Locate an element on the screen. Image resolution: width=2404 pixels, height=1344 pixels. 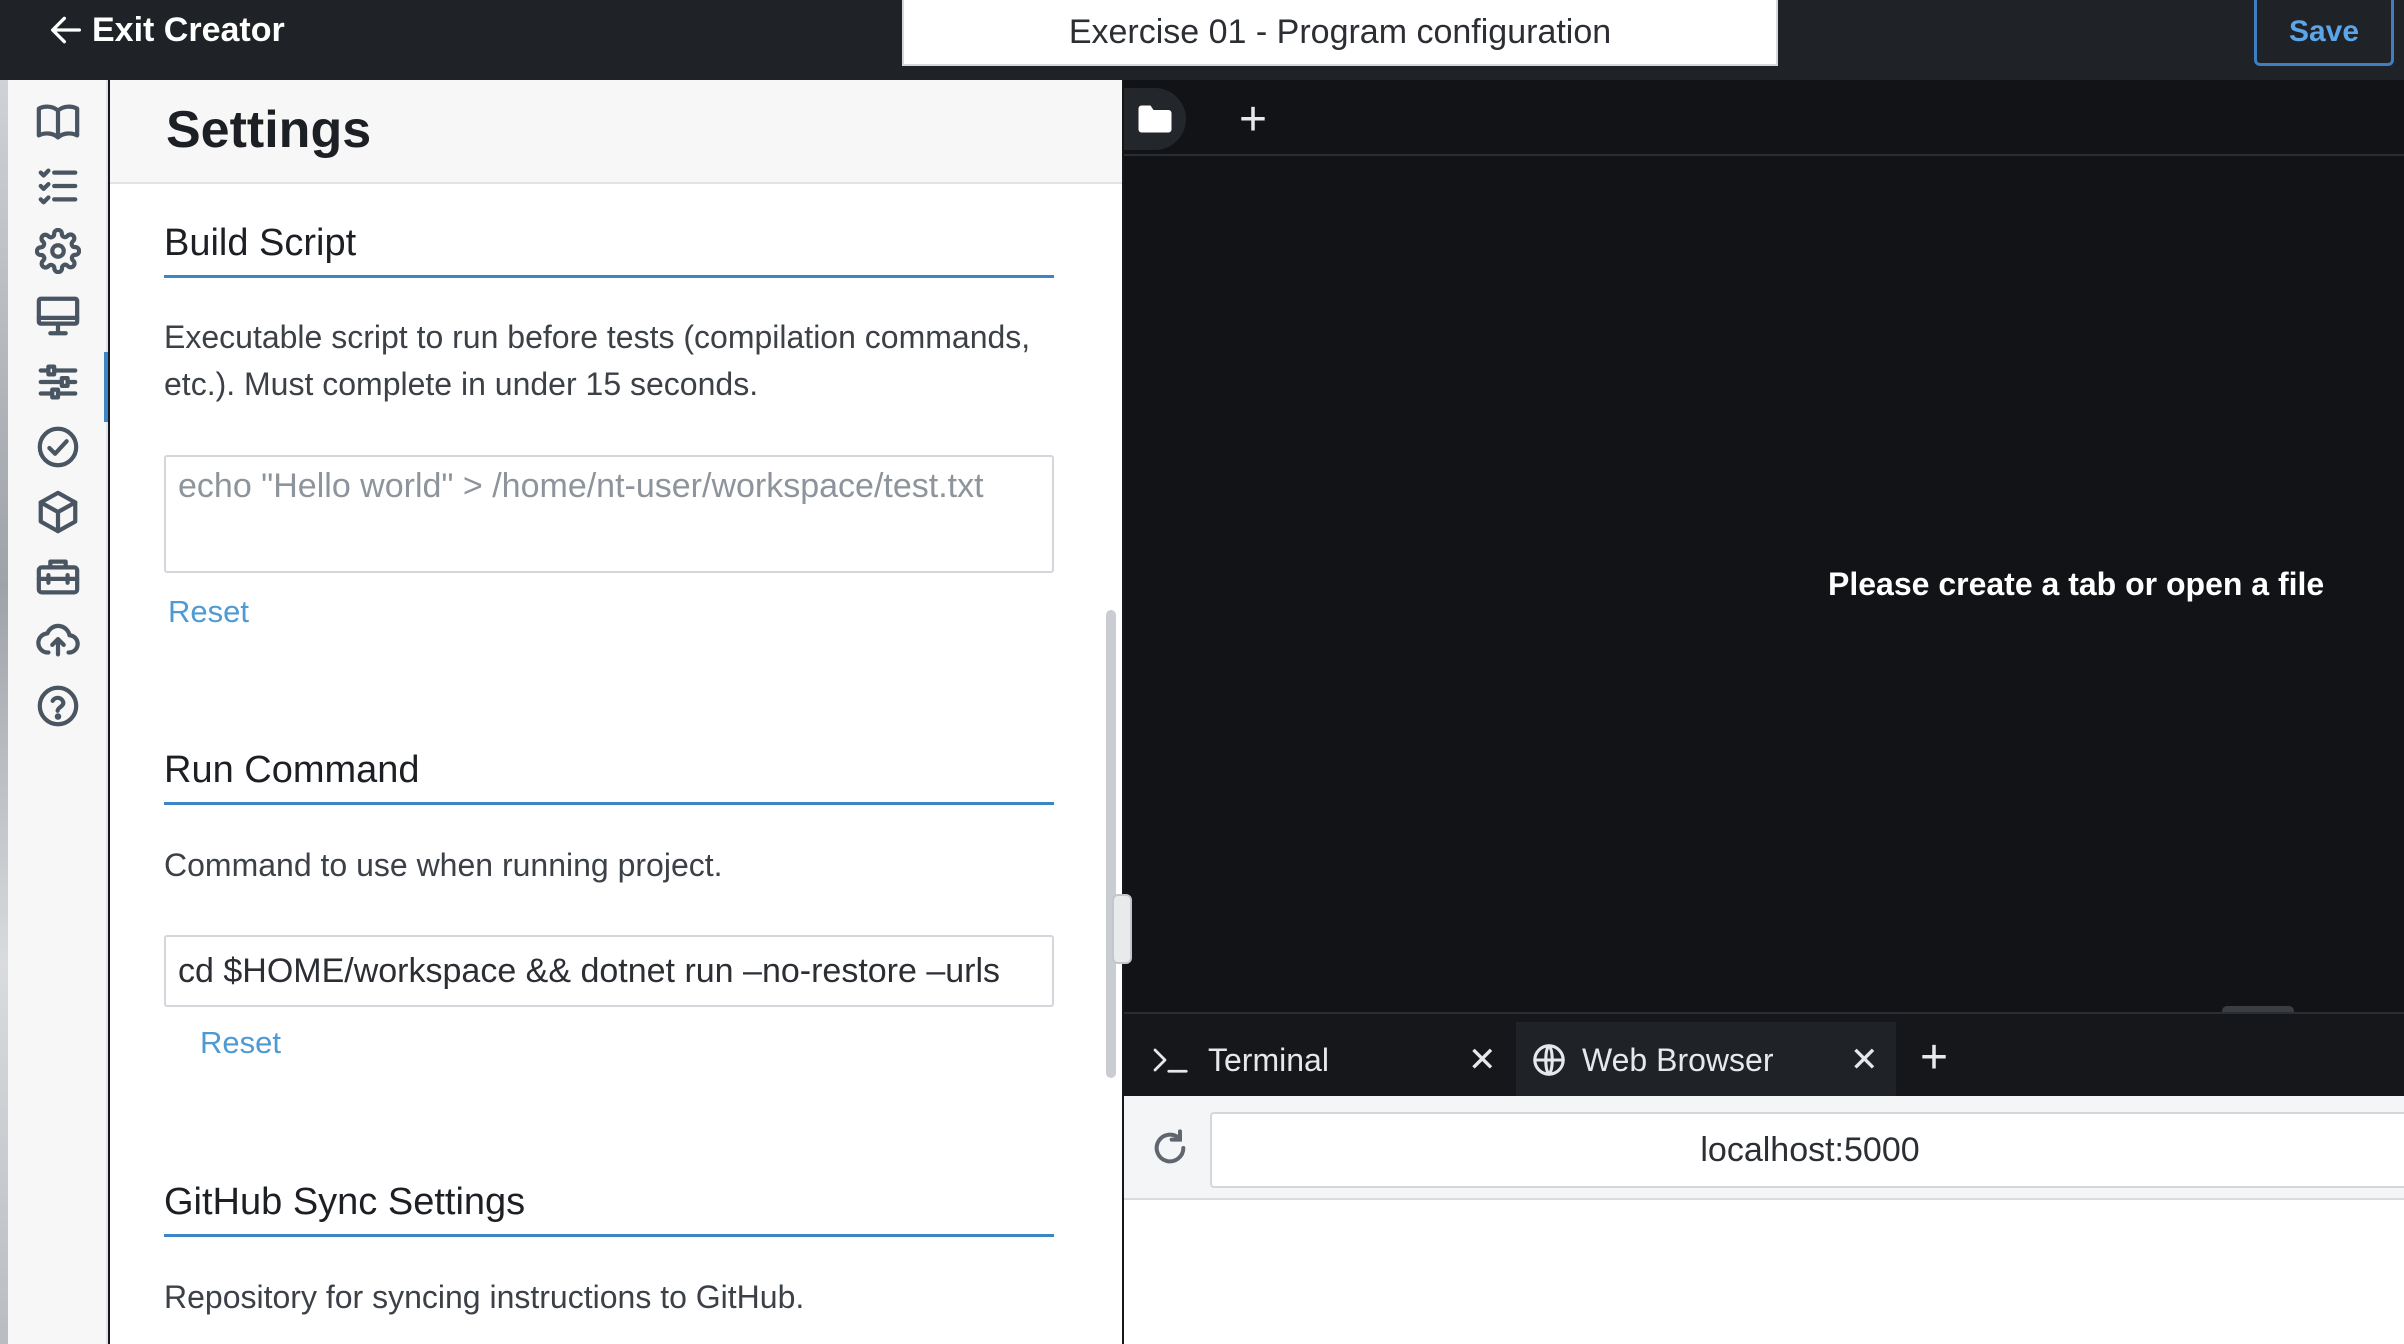
file-explorer-button is located at coordinates (1155, 119).